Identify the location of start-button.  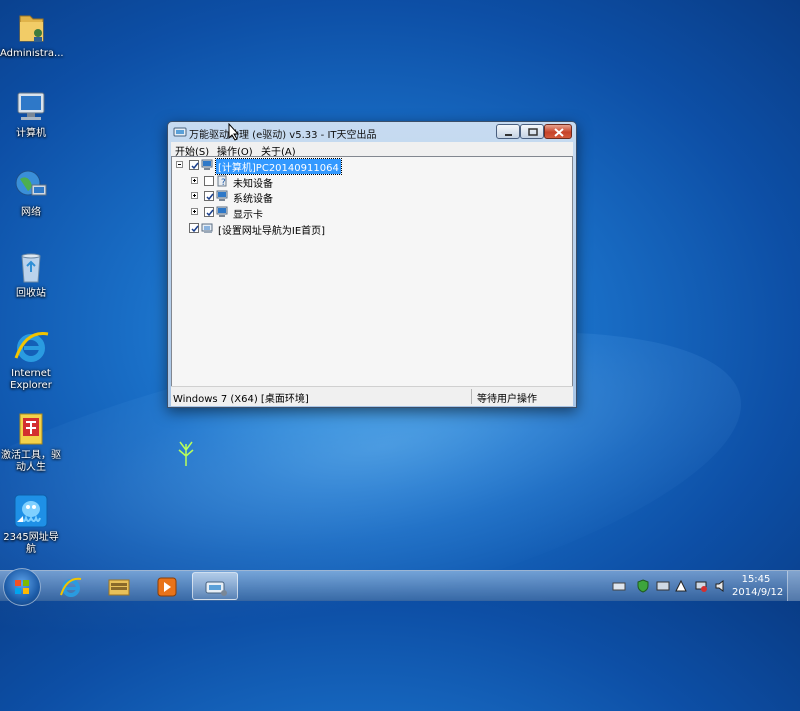
(22, 587).